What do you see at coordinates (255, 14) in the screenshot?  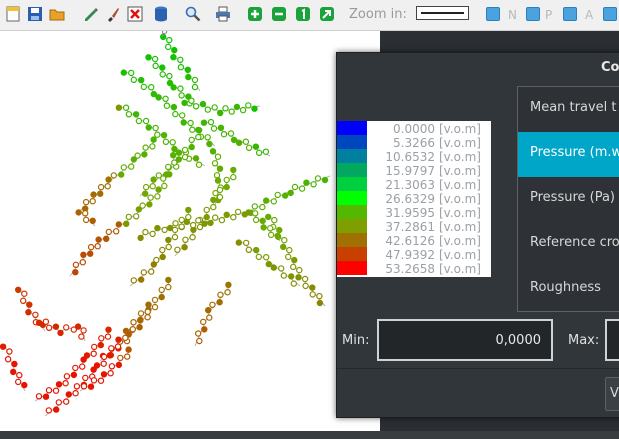 I see `add-icon` at bounding box center [255, 14].